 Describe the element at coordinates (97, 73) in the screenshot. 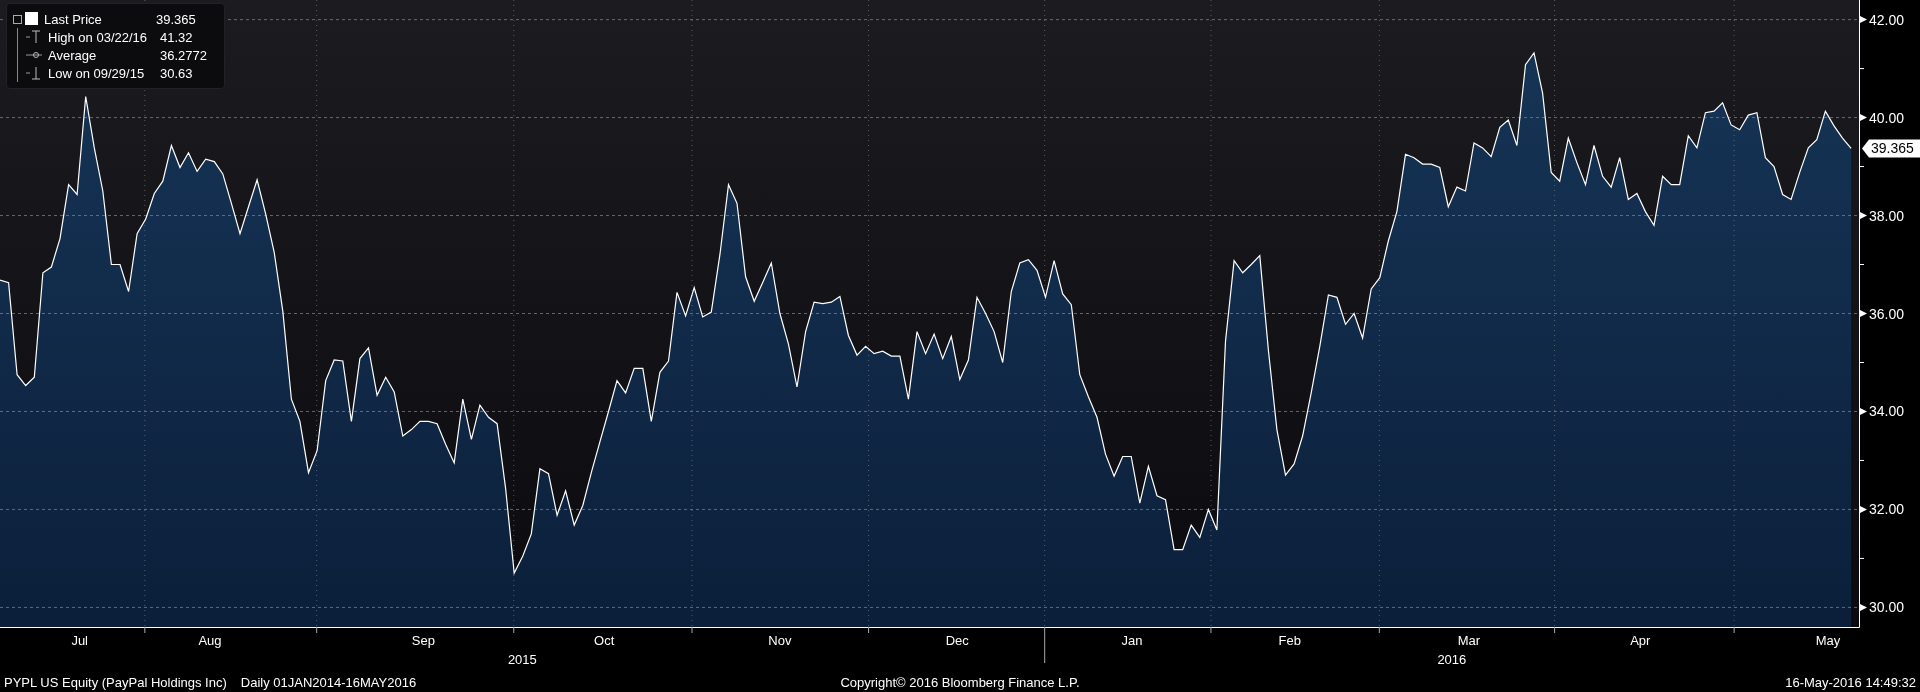

I see `legend-label: Low on 09/29/15` at that location.